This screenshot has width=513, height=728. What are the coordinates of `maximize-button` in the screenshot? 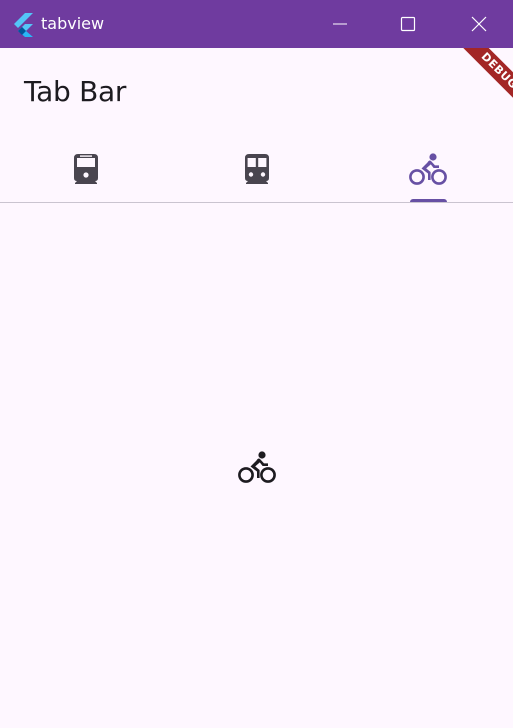 It's located at (408, 24).